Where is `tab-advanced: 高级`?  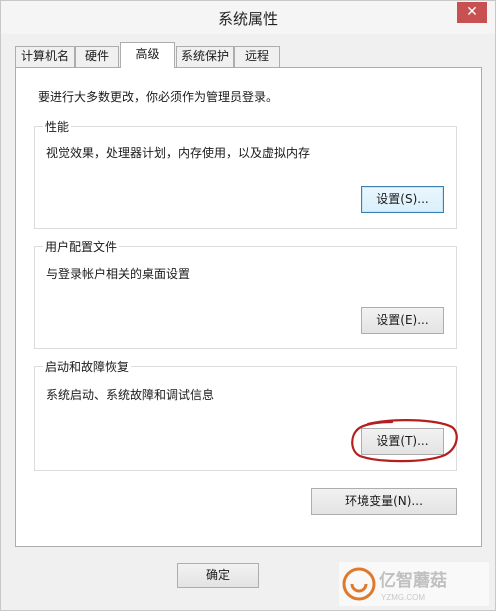
tab-advanced: 高级 is located at coordinates (147, 55).